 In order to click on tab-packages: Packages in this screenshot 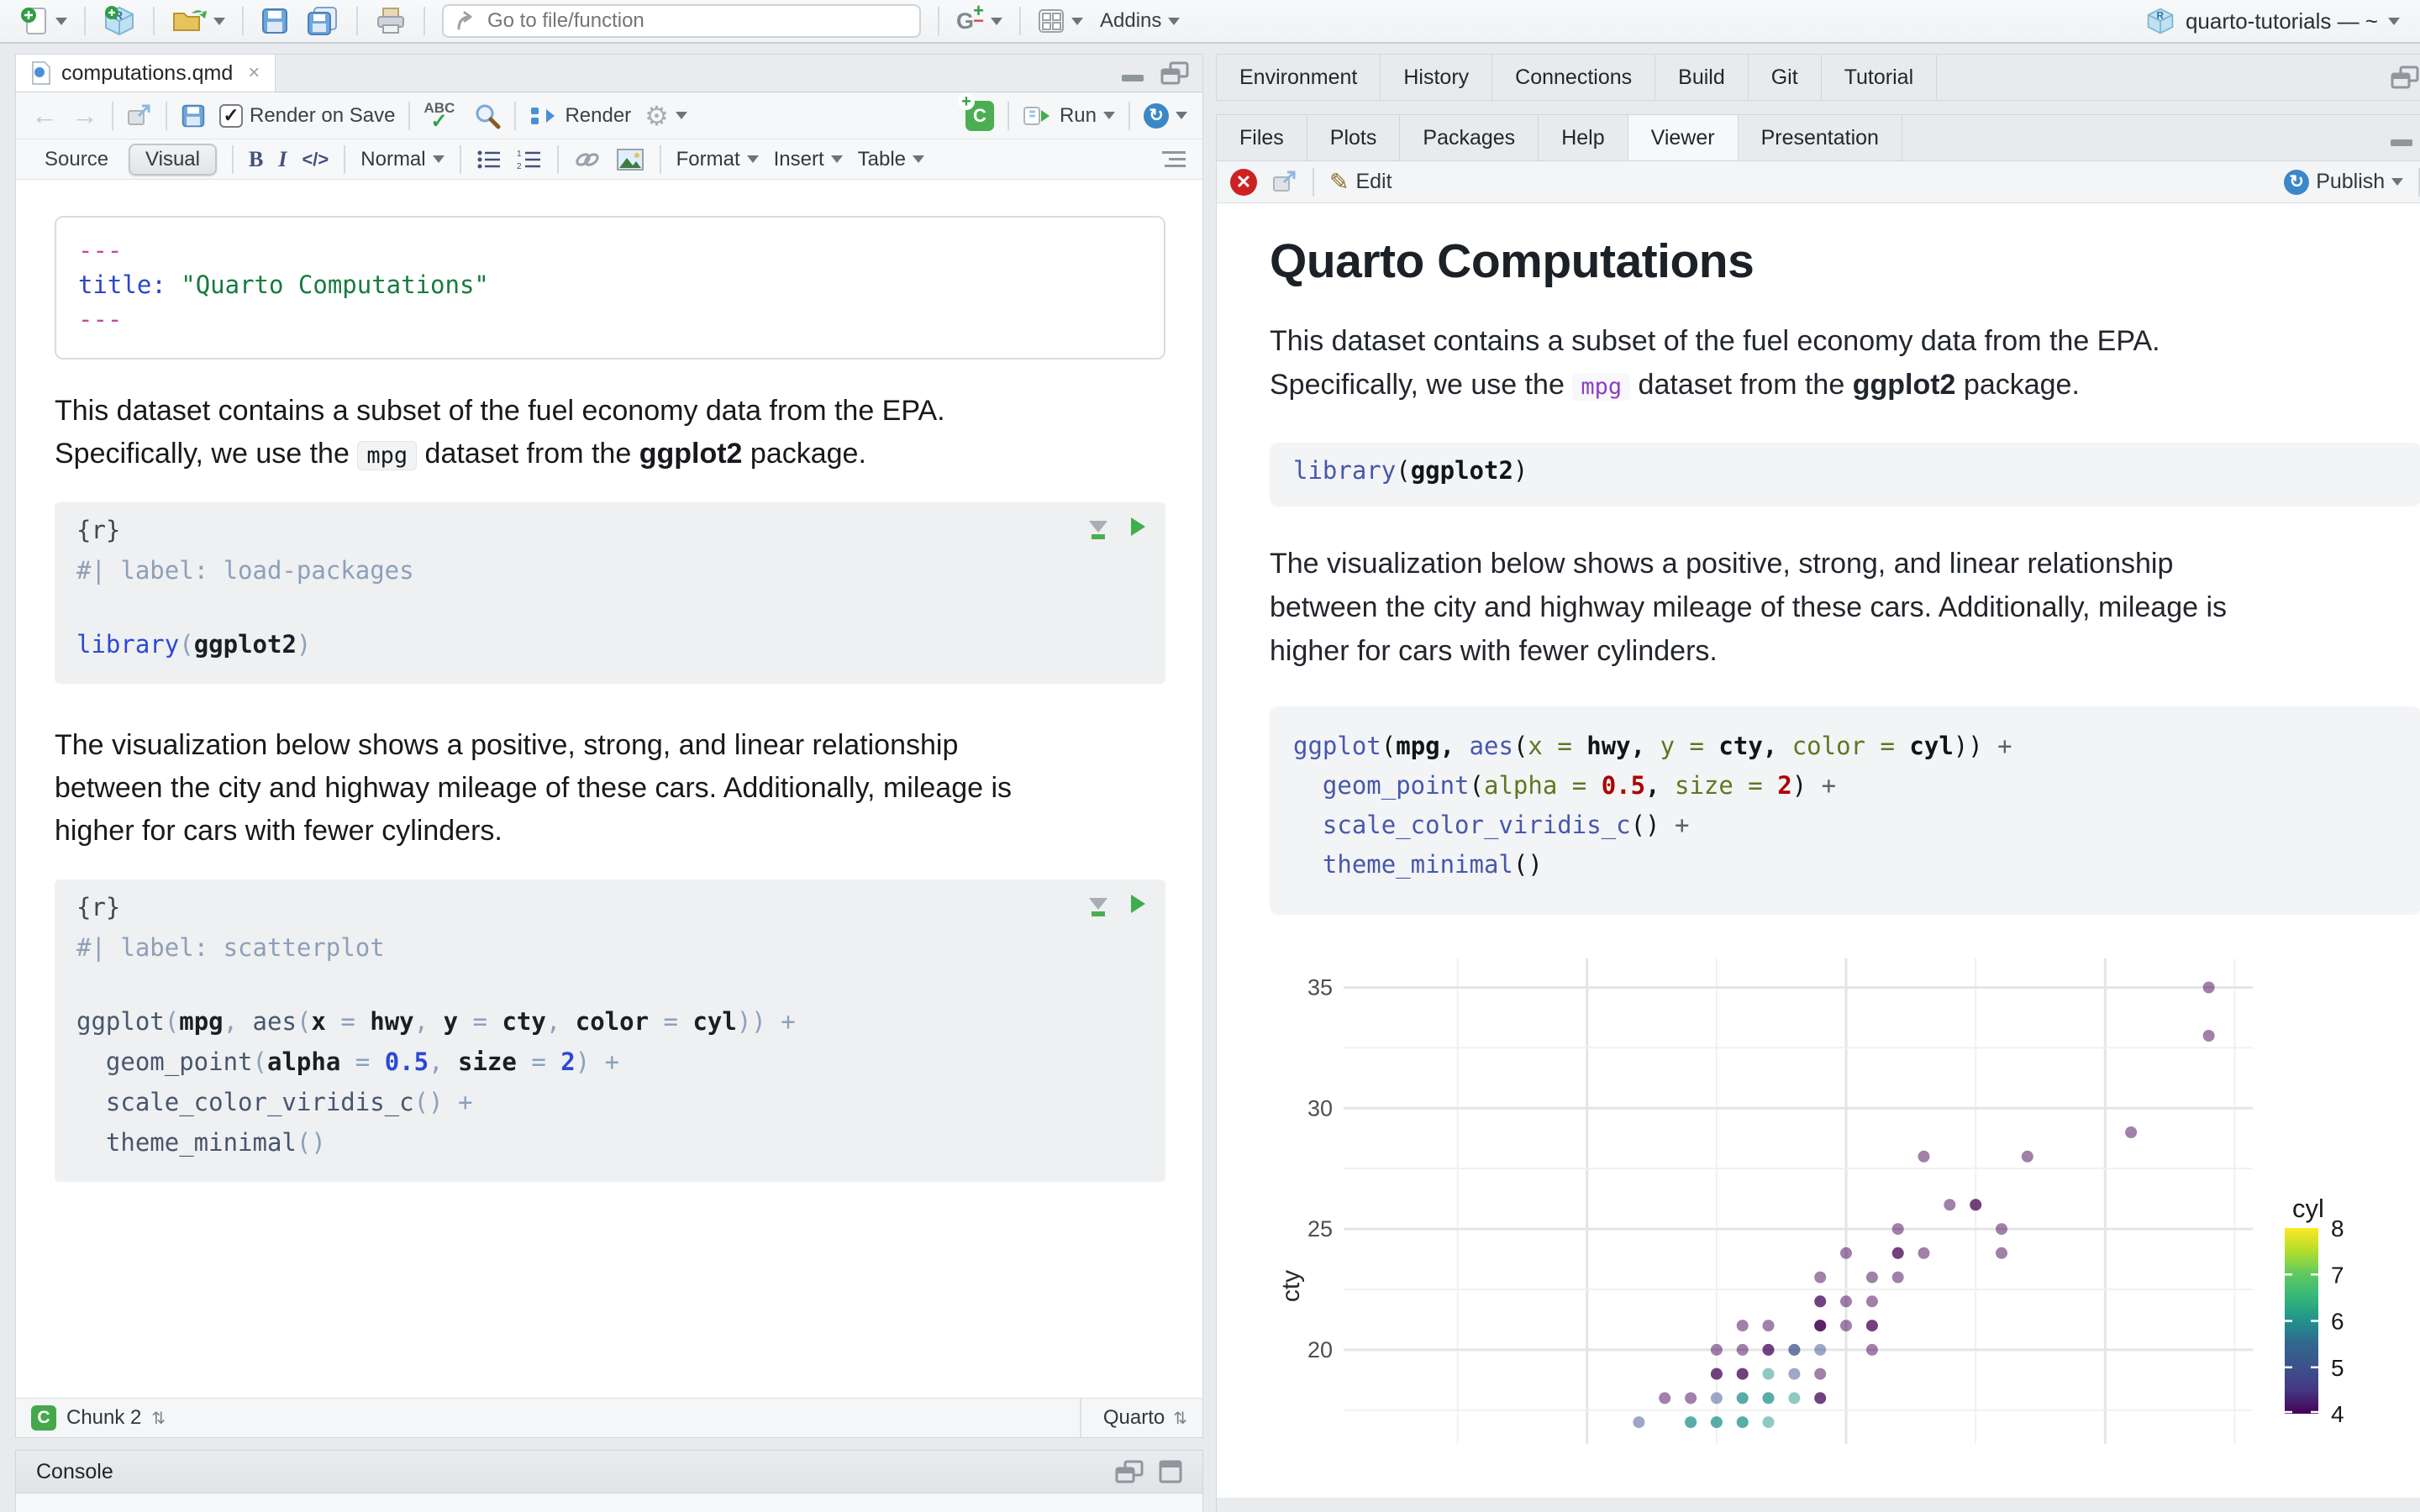, I will do `click(1469, 137)`.